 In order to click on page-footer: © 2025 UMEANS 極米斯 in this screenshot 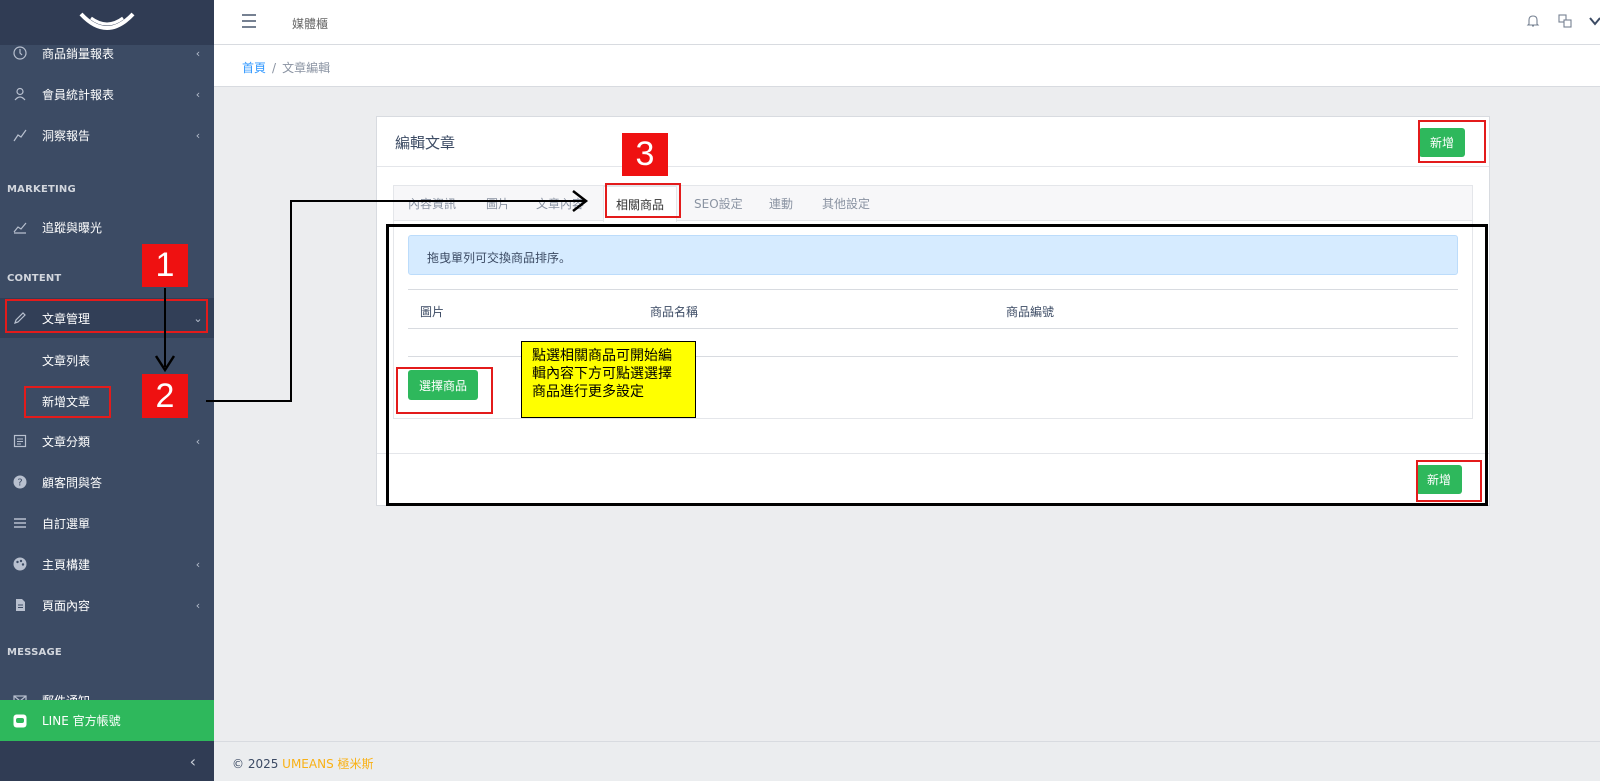, I will do `click(907, 761)`.